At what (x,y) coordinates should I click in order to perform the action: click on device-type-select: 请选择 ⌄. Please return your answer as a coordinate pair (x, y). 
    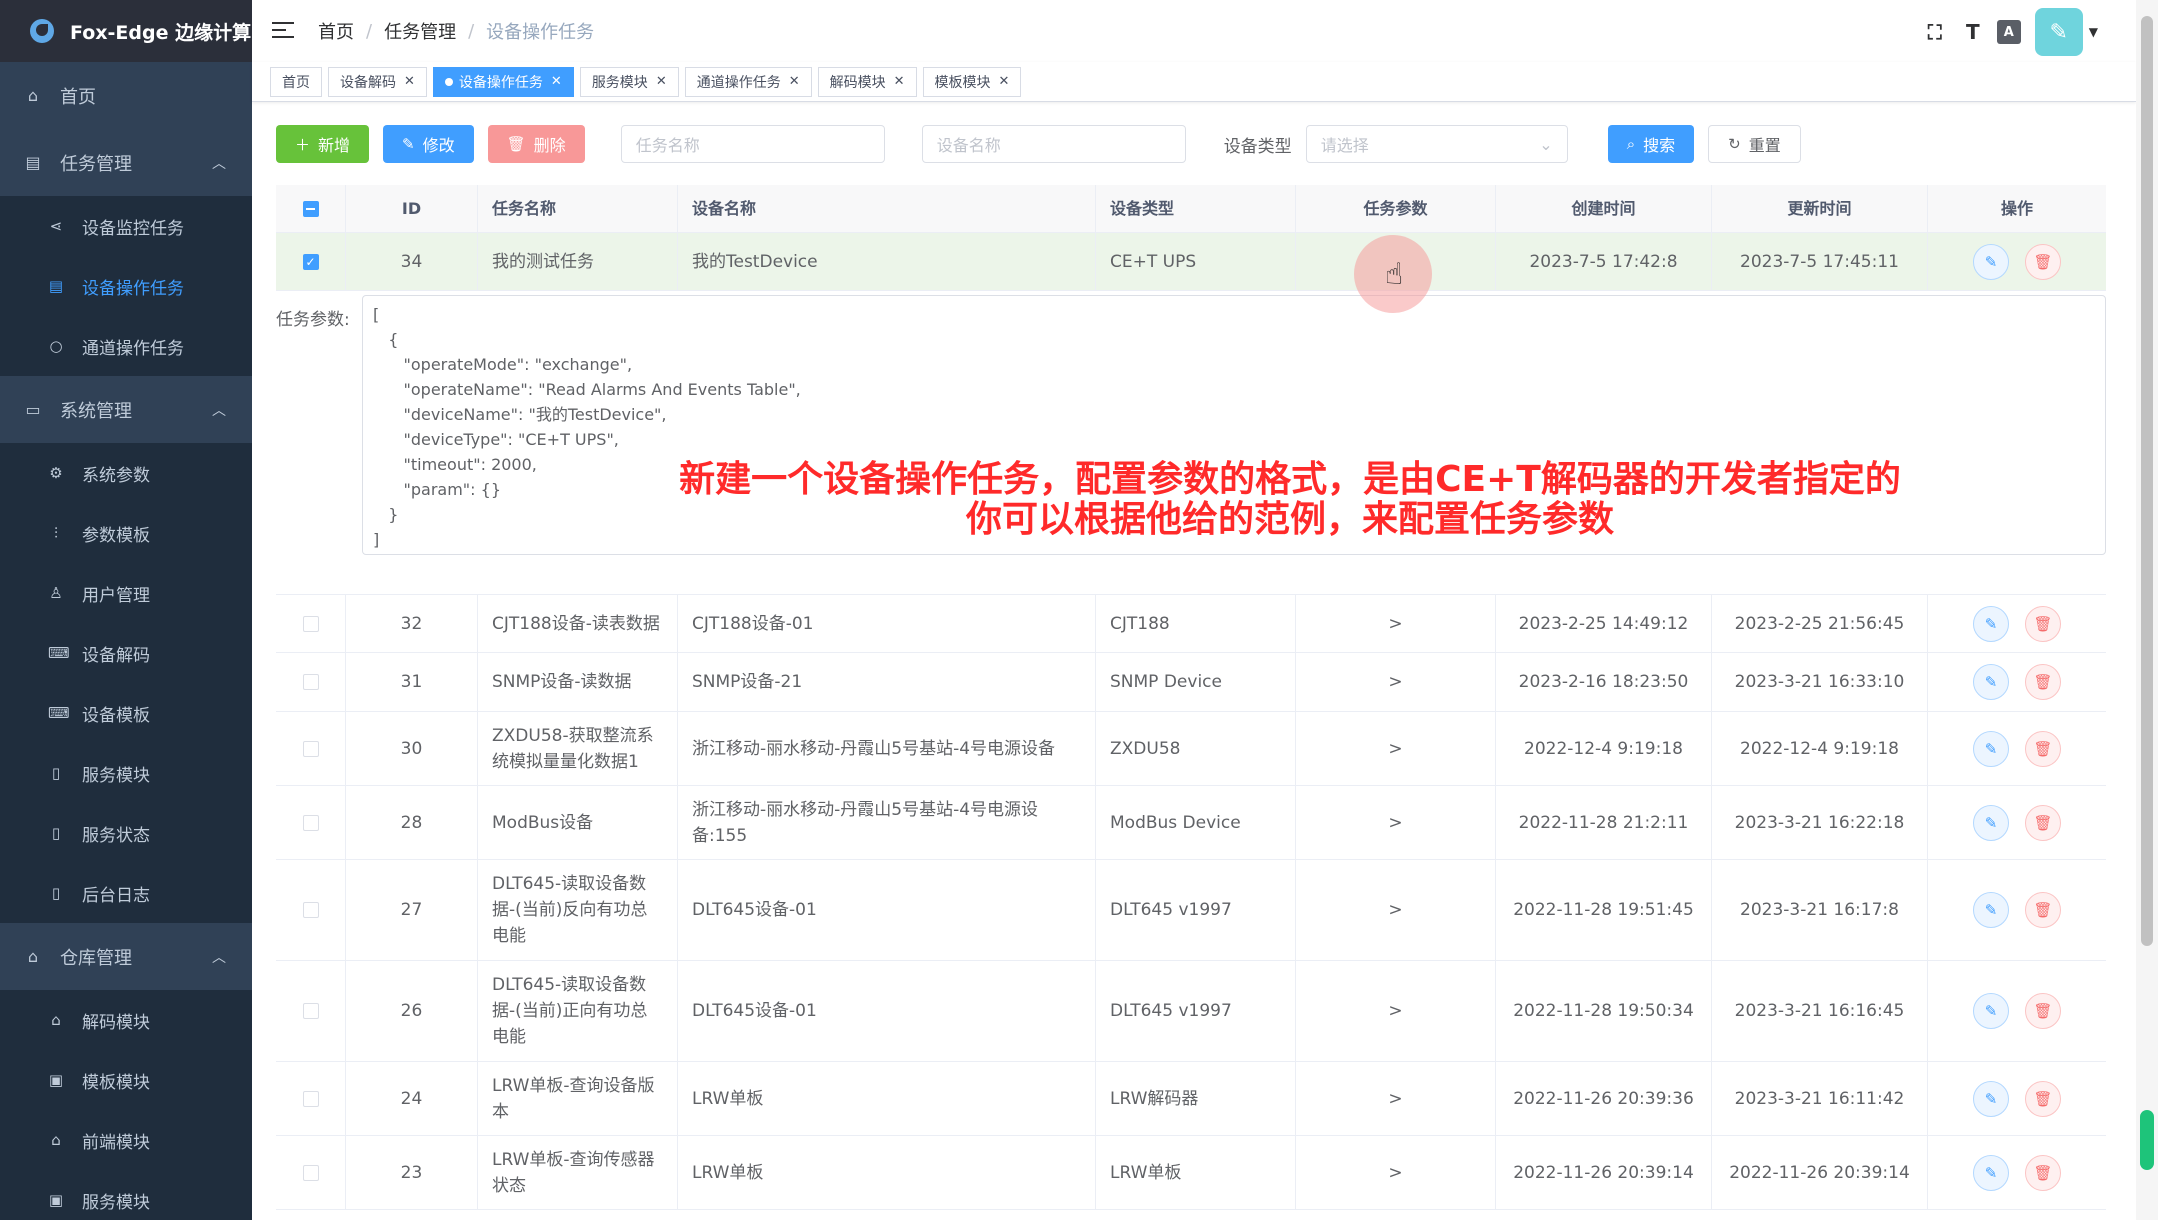
    Looking at the image, I should click on (1436, 144).